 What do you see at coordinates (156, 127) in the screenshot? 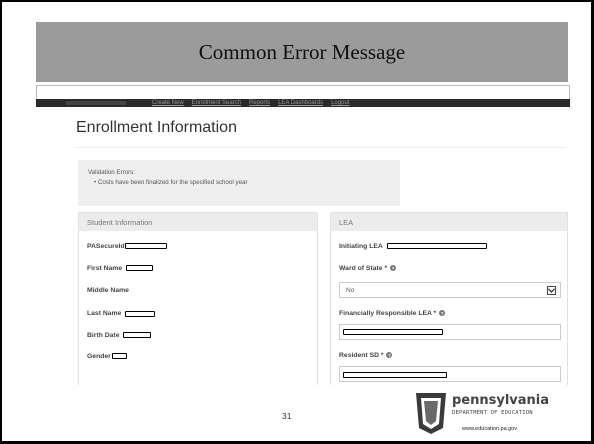
I see `page-title: Enrollment Information` at bounding box center [156, 127].